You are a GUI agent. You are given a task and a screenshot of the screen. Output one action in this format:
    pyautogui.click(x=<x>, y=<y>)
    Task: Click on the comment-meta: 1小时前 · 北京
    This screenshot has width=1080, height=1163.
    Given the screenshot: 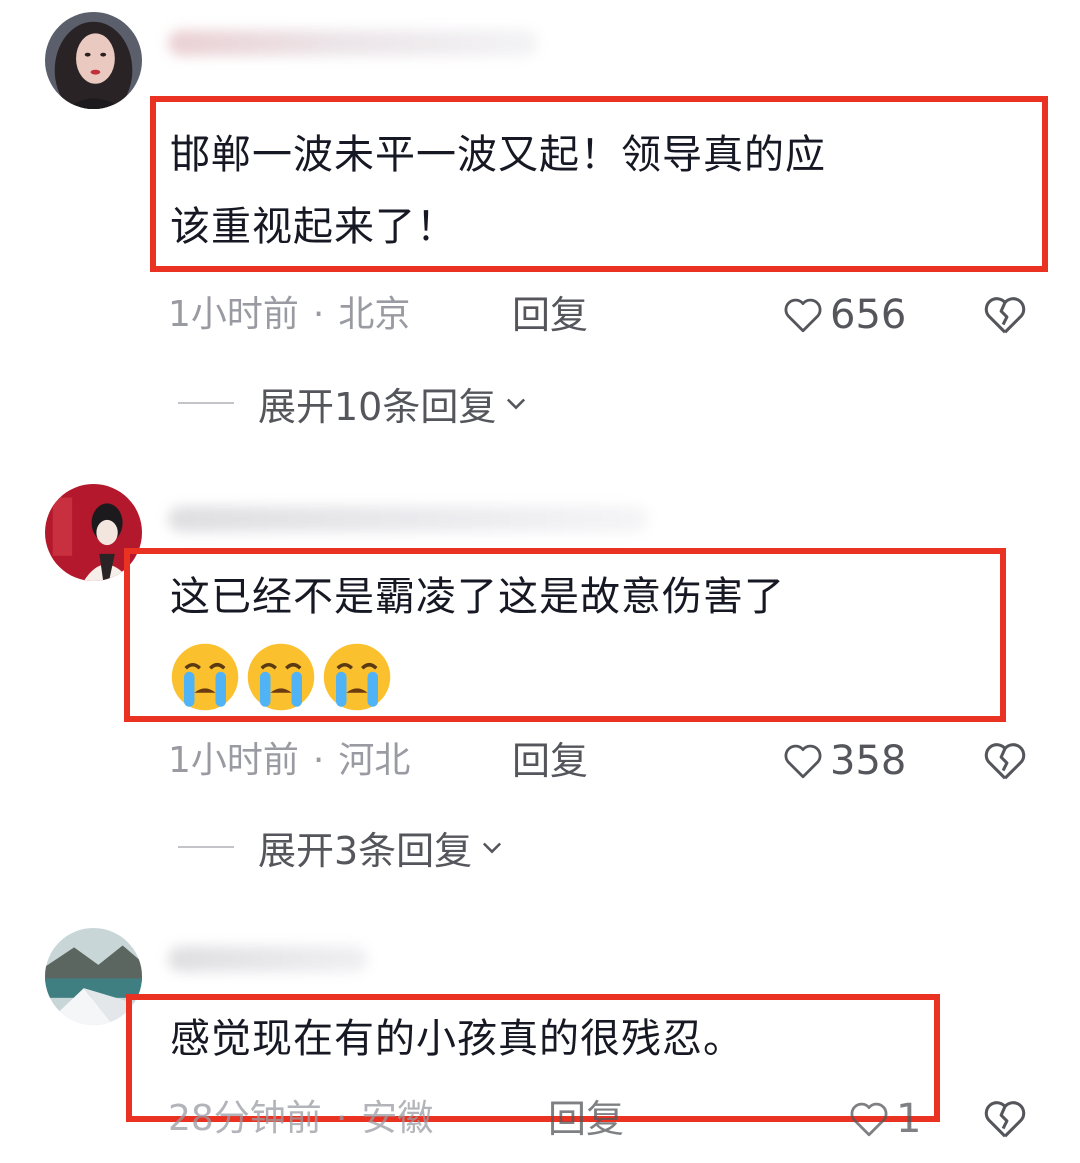 What is the action you would take?
    pyautogui.click(x=289, y=314)
    